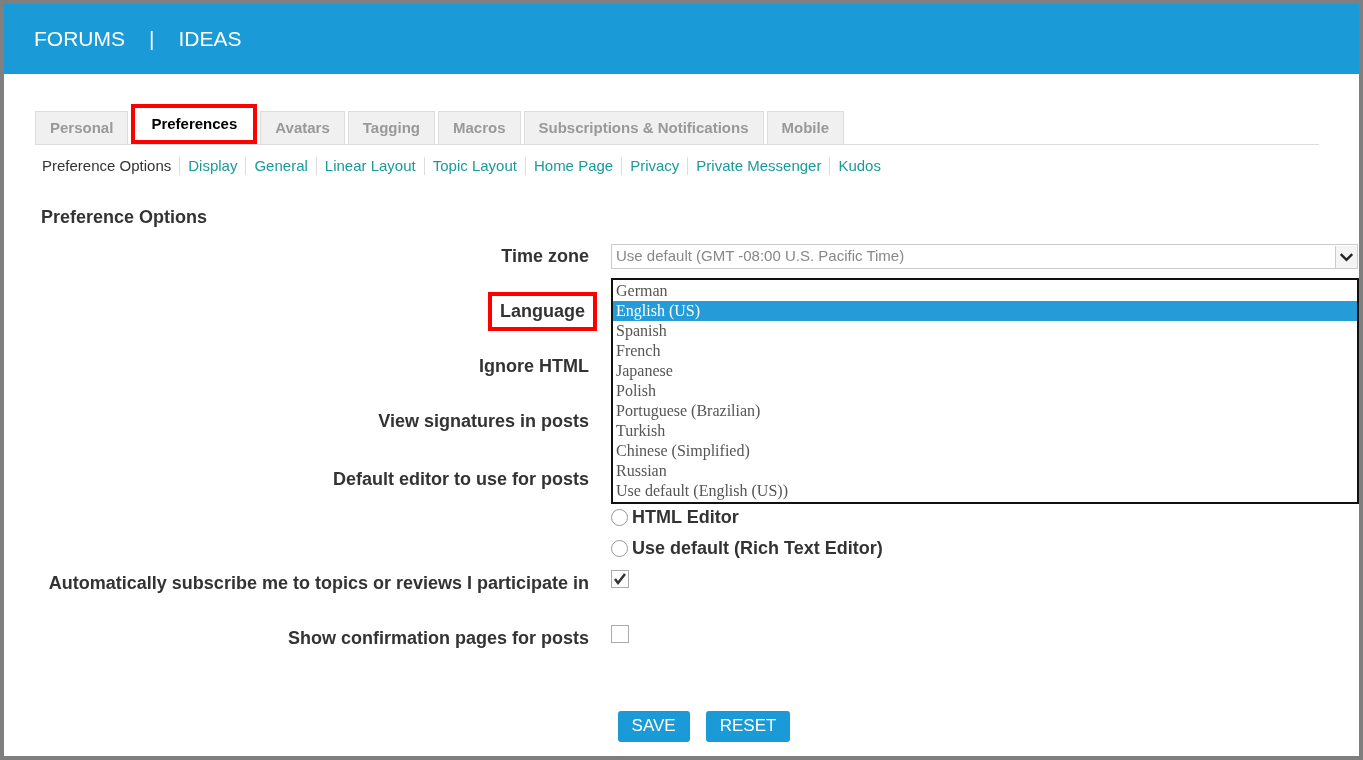 The image size is (1363, 760). What do you see at coordinates (370, 166) in the screenshot?
I see `subnav-link: Linear Layout` at bounding box center [370, 166].